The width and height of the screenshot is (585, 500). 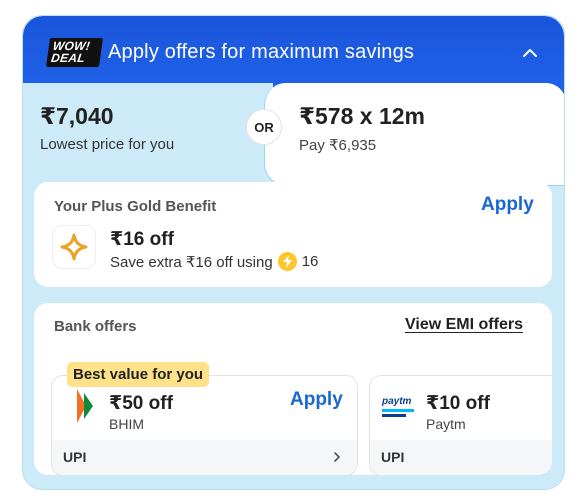 I want to click on paytm-offer-footer: UPI, so click(x=461, y=457).